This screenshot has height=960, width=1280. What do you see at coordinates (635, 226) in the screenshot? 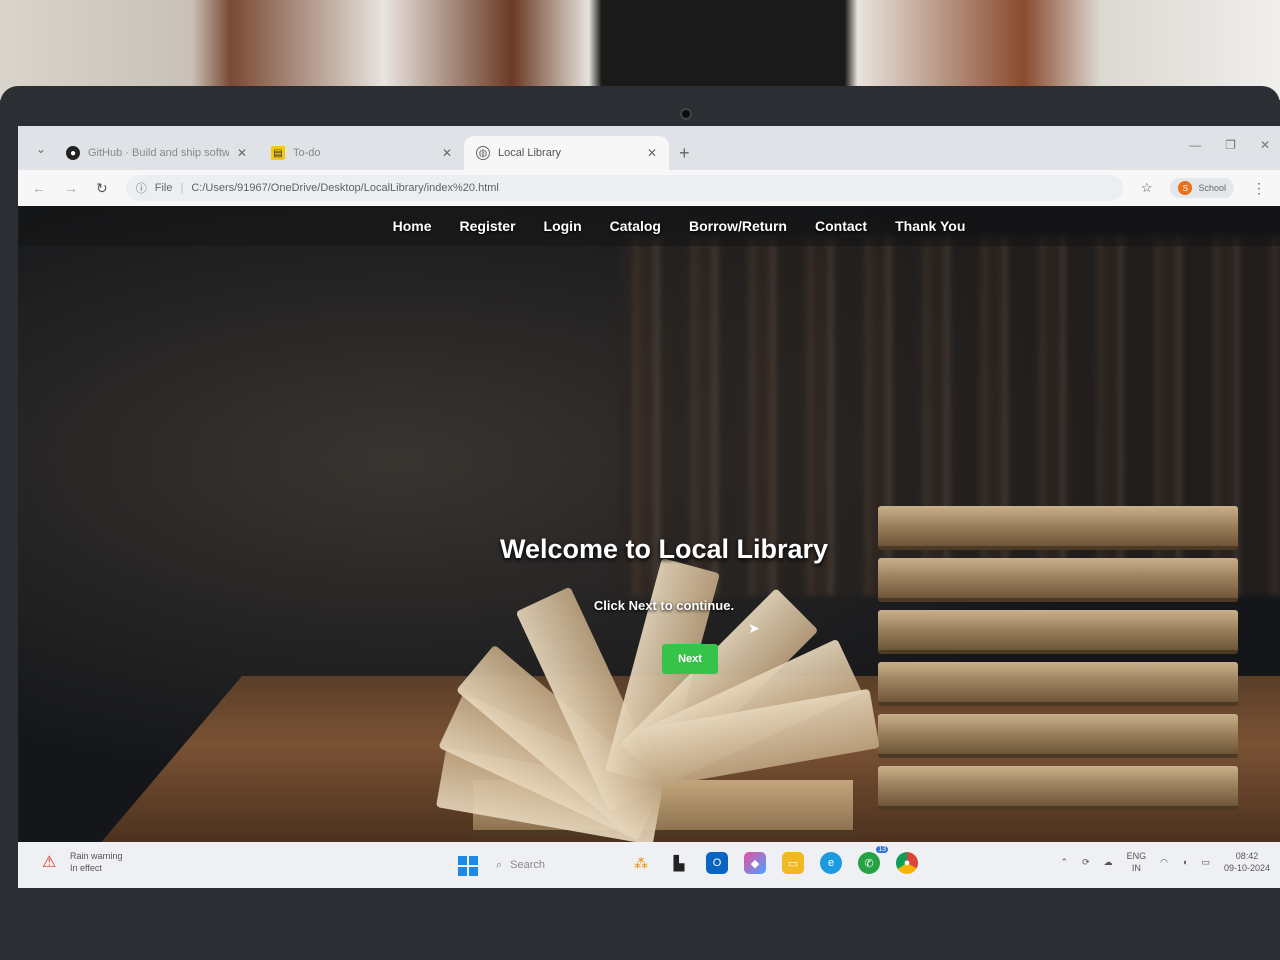
I see `nav-catalog: Catalog` at bounding box center [635, 226].